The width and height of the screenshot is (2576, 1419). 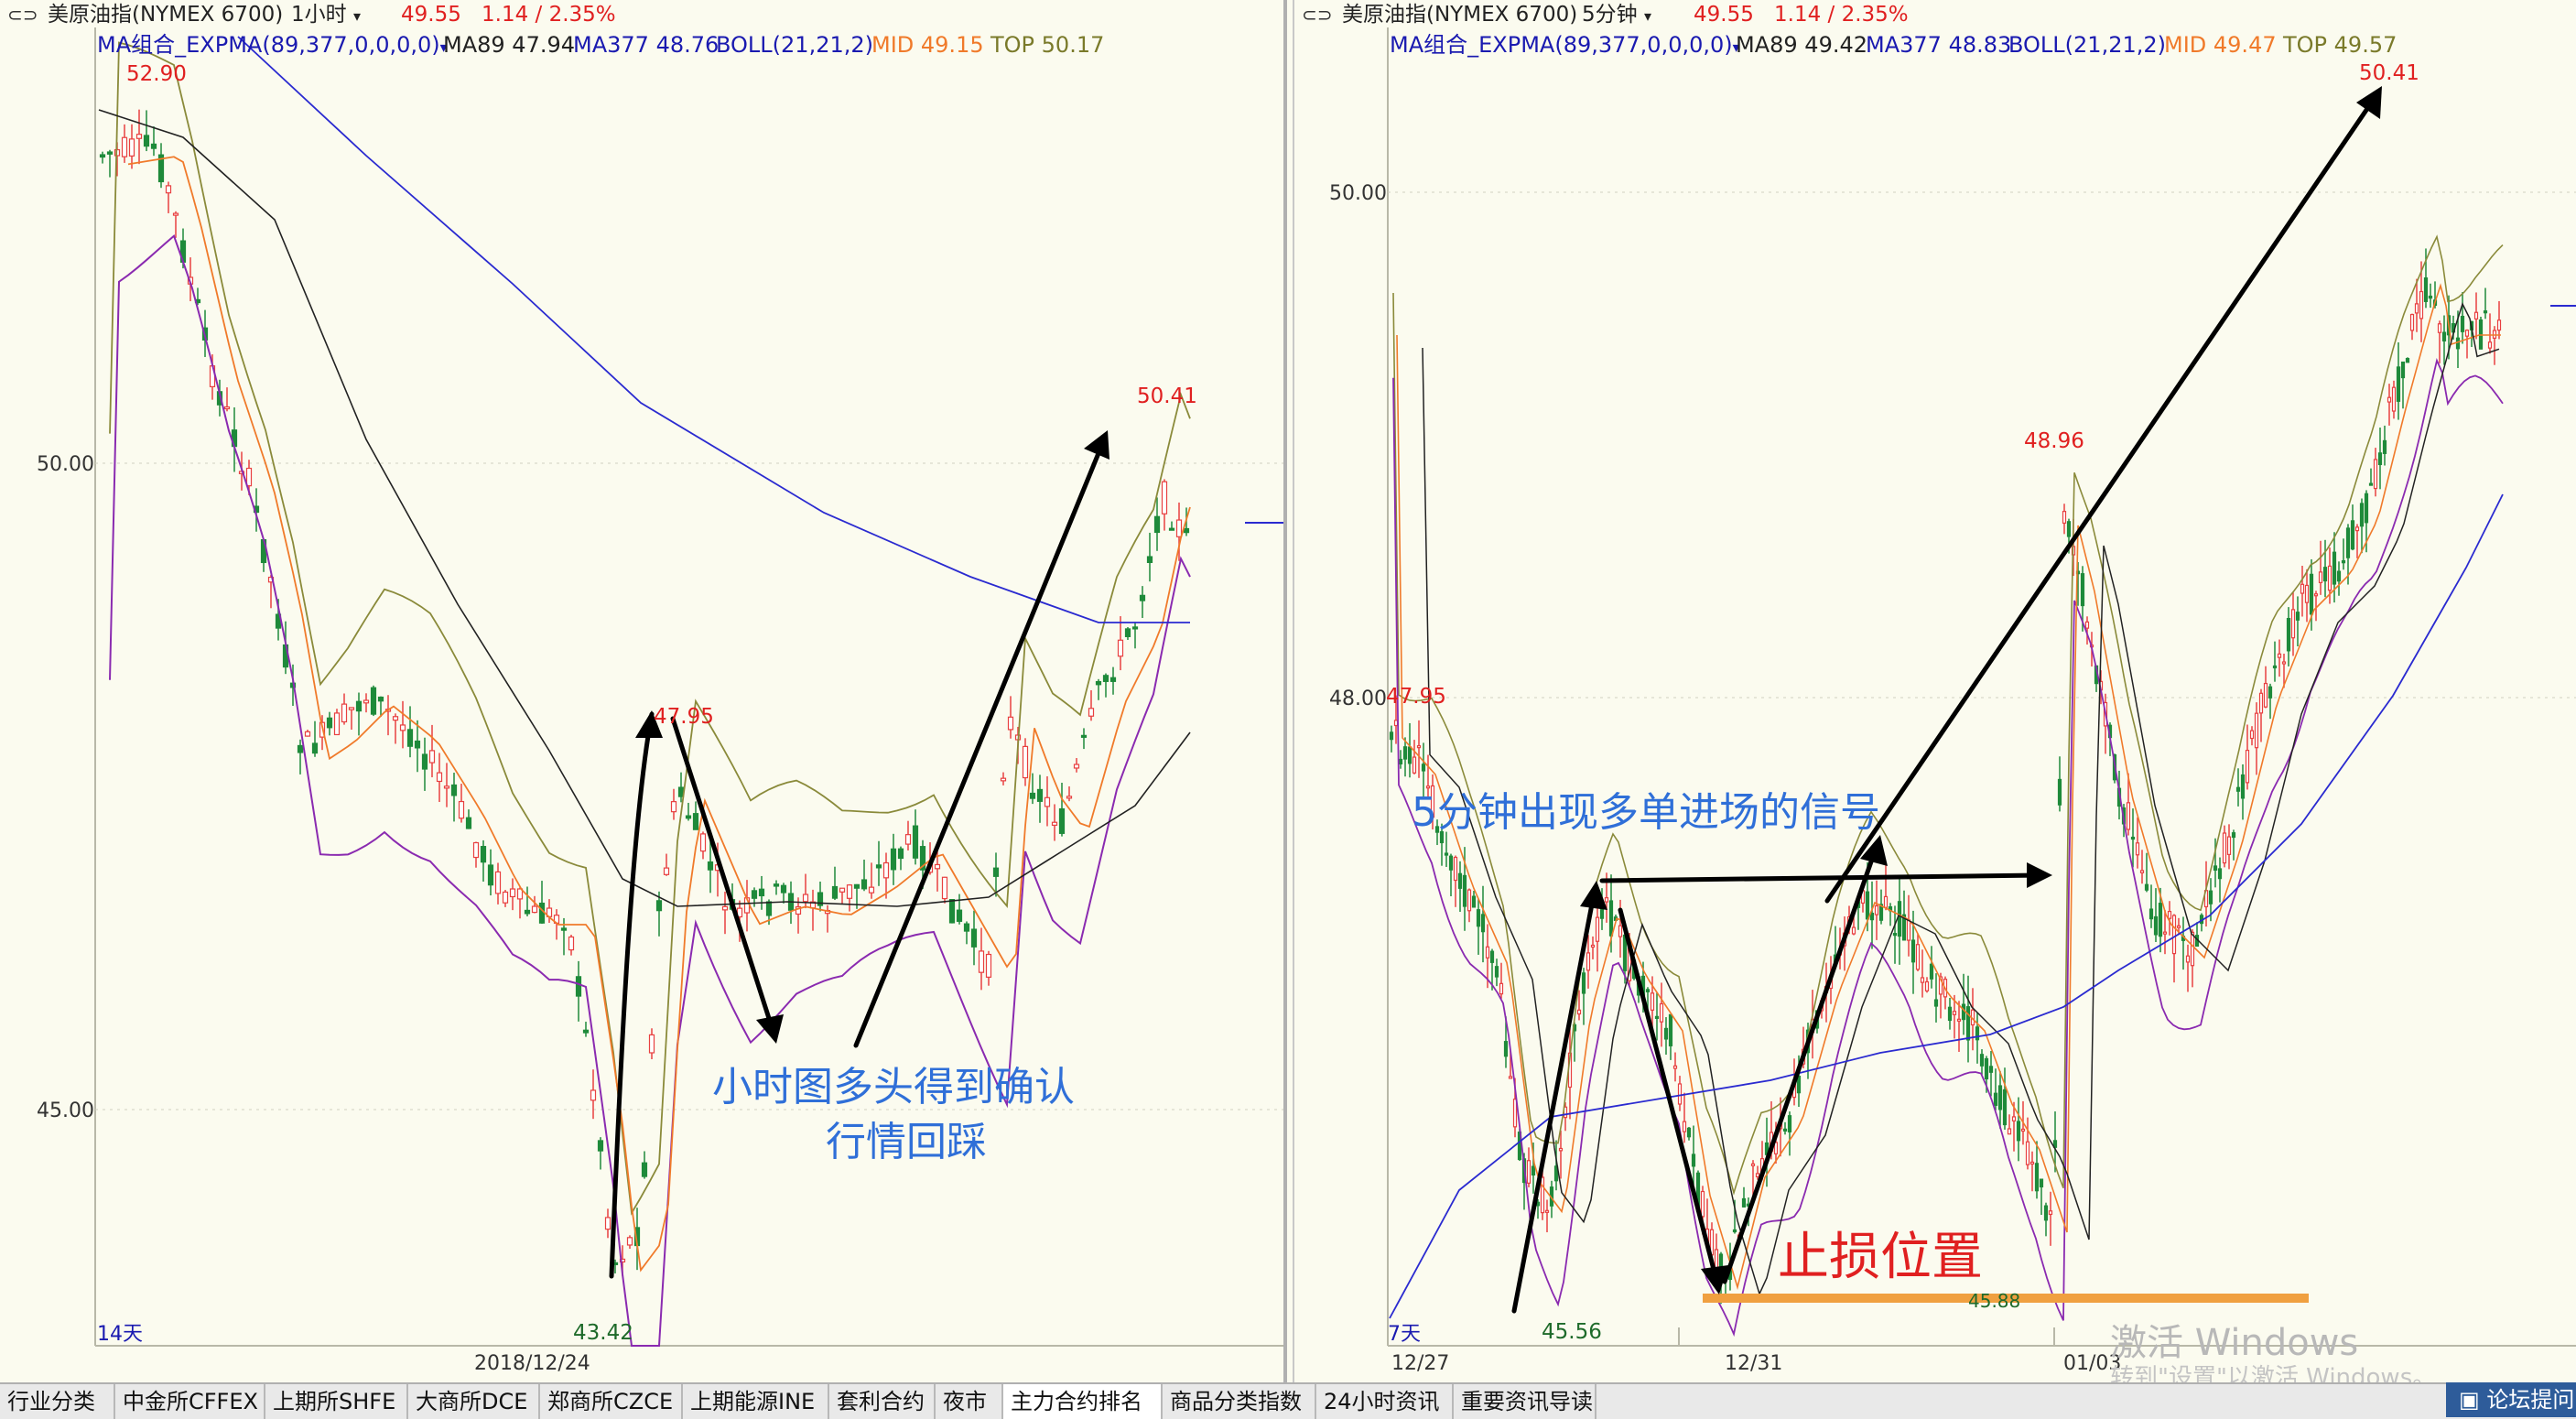 What do you see at coordinates (1358, 699) in the screenshot?
I see `y-label-48: 48.00` at bounding box center [1358, 699].